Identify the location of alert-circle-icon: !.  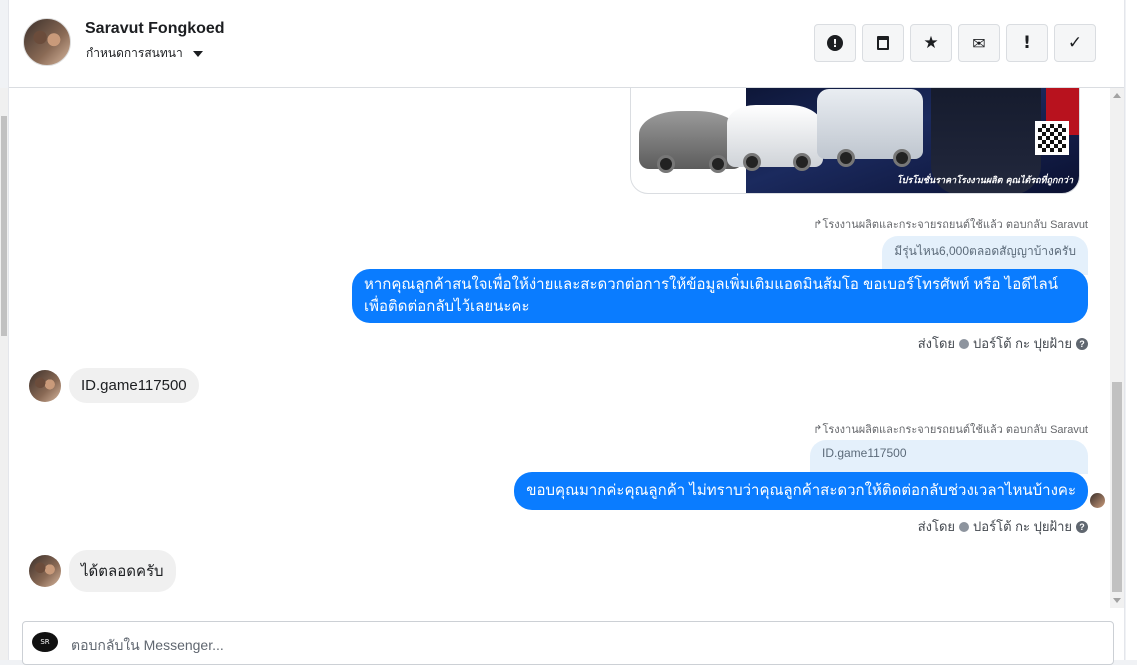
(835, 43).